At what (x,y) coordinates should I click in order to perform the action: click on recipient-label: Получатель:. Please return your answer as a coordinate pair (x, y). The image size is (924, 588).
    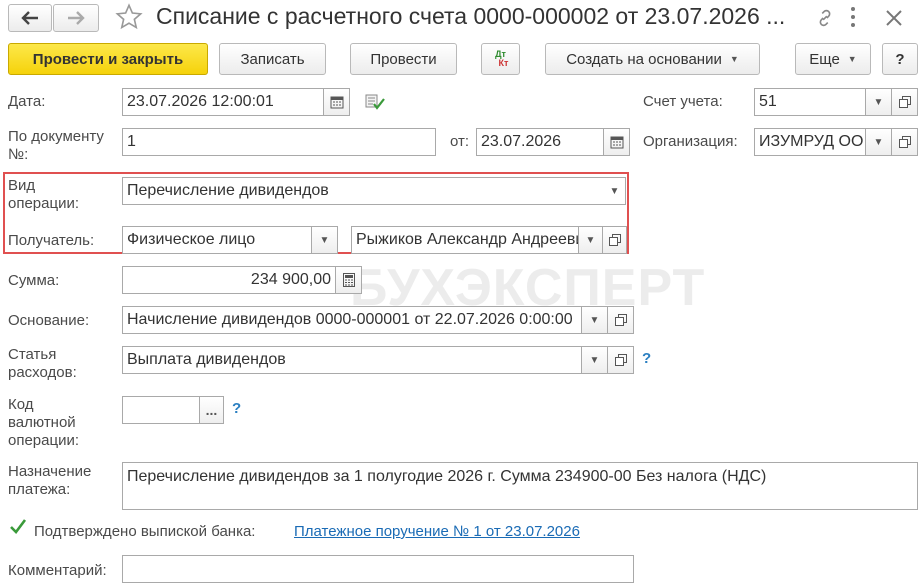
    Looking at the image, I should click on (51, 240).